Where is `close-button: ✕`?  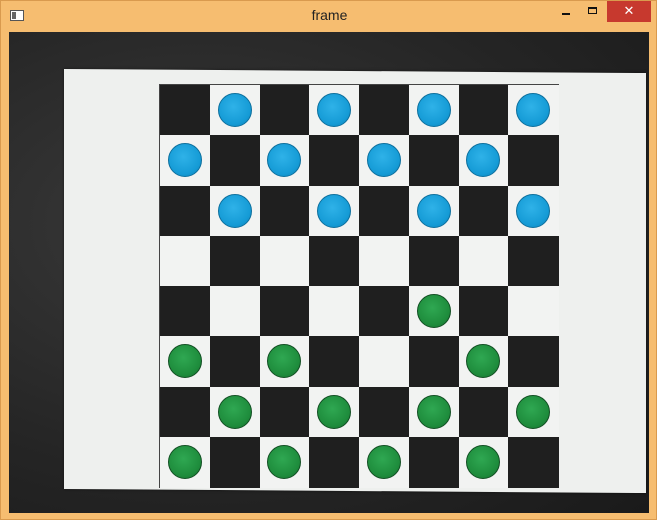 close-button: ✕ is located at coordinates (629, 11).